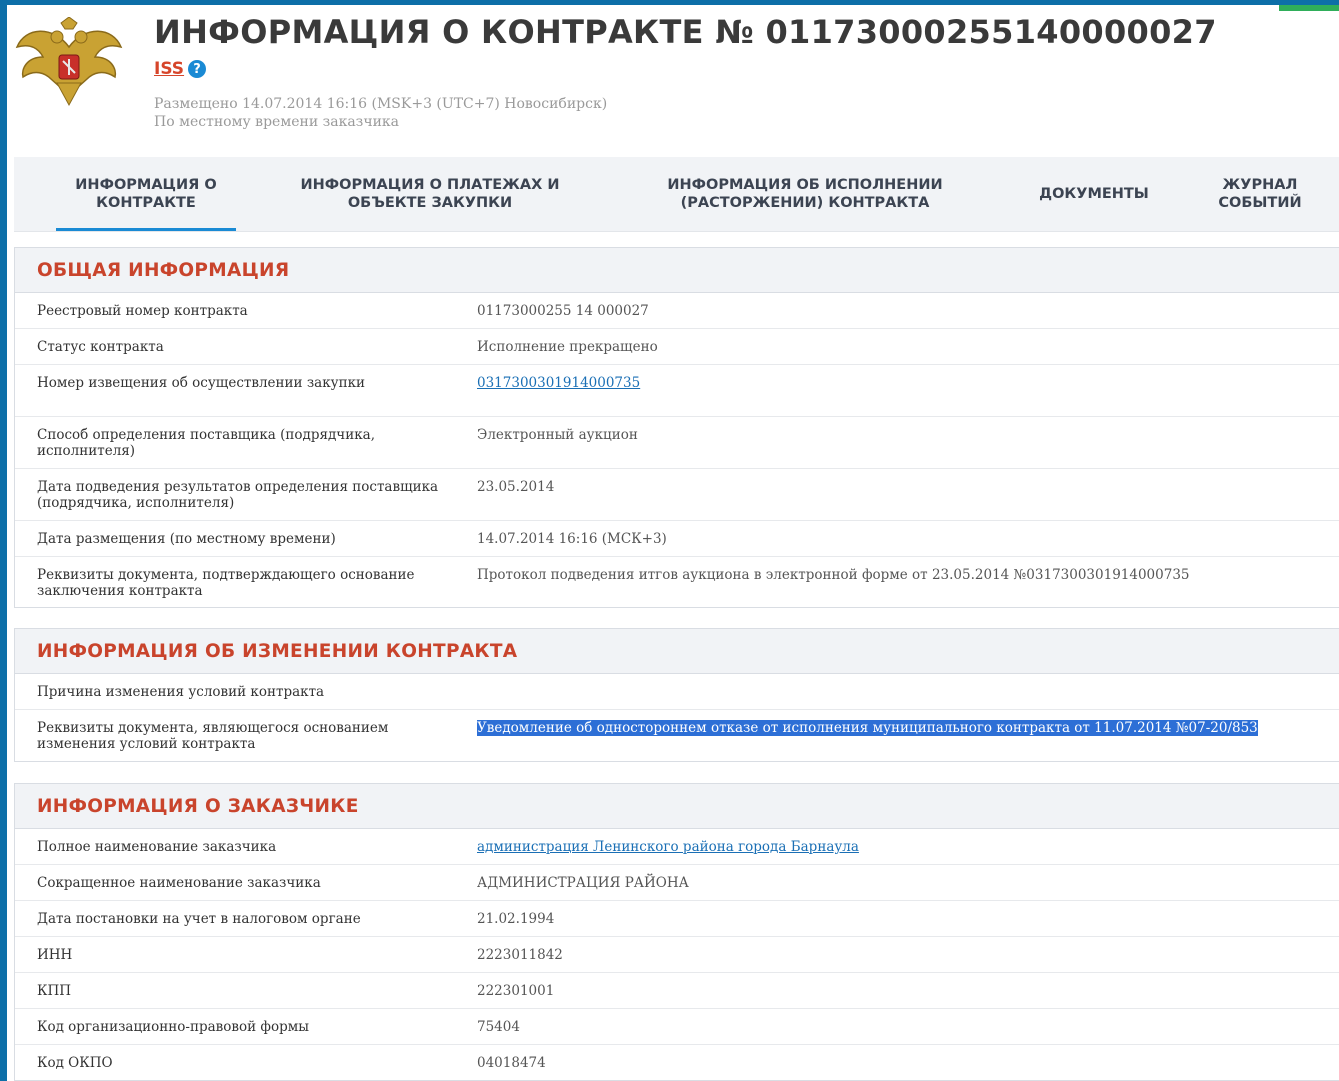 The image size is (1339, 1081). What do you see at coordinates (677, 955) in the screenshot?
I see `table-row: ИНН 2223011842` at bounding box center [677, 955].